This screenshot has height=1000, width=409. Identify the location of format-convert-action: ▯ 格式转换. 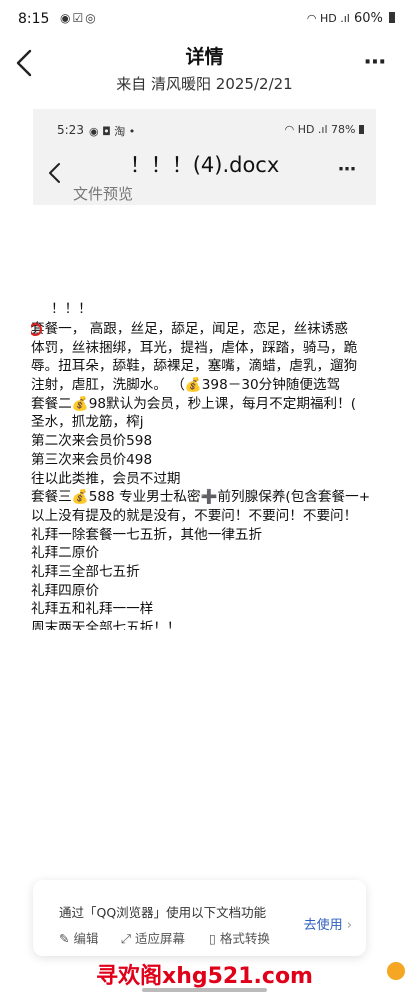
(239, 937).